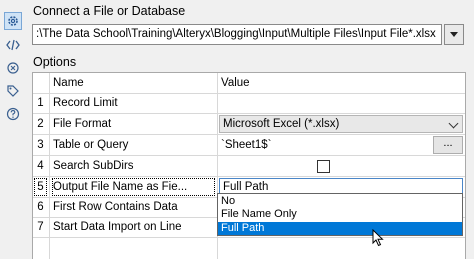 The height and width of the screenshot is (259, 474). Describe the element at coordinates (93, 166) in the screenshot. I see `option-name: Search SubDirs` at that location.